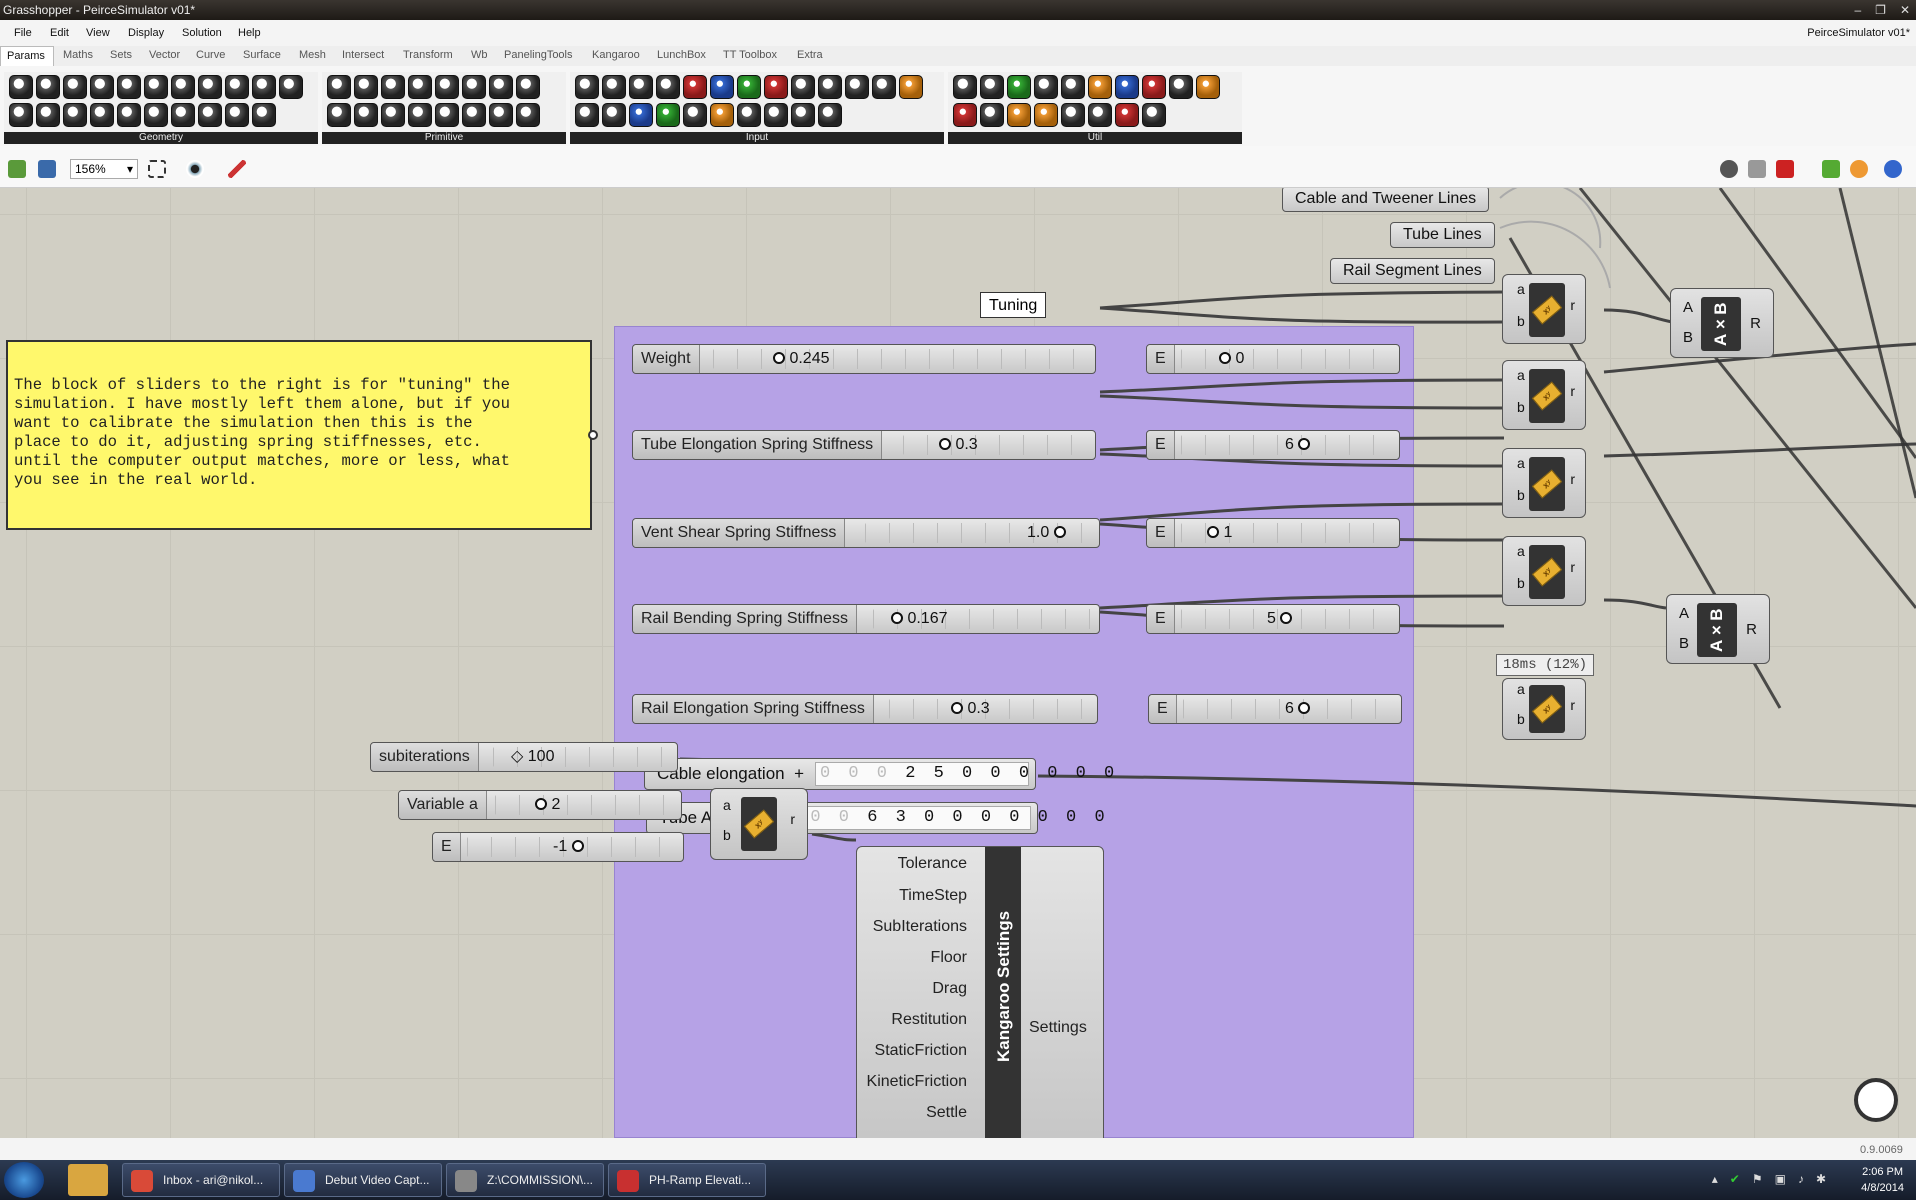 This screenshot has height=1200, width=1916. I want to click on data-recorder-icon, so click(1208, 87).